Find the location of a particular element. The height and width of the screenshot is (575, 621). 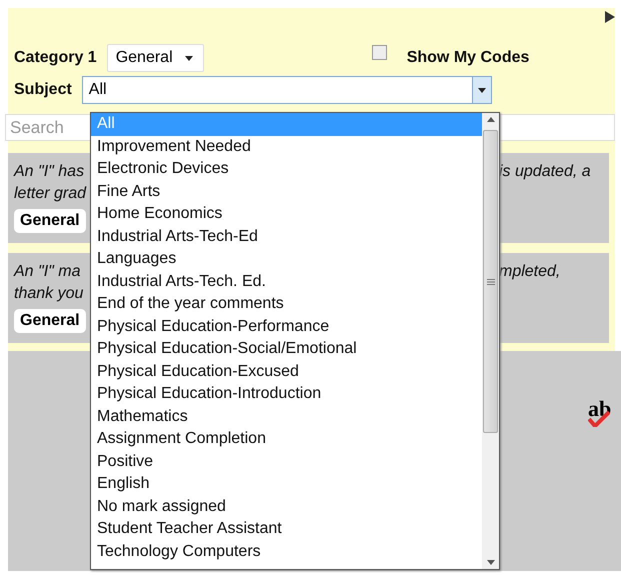

subject-dropdown: All is located at coordinates (287, 90).